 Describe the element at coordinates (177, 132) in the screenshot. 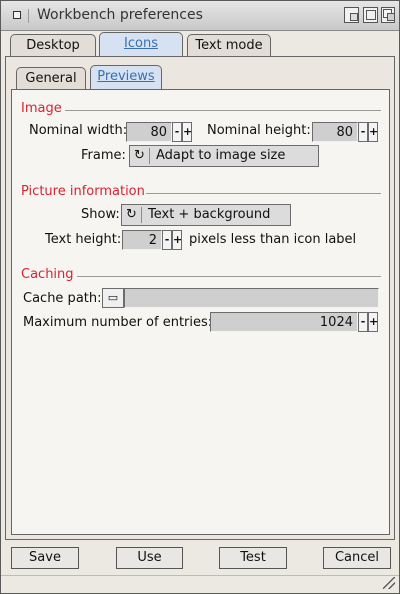

I see `nominal-width-decrement: -` at that location.